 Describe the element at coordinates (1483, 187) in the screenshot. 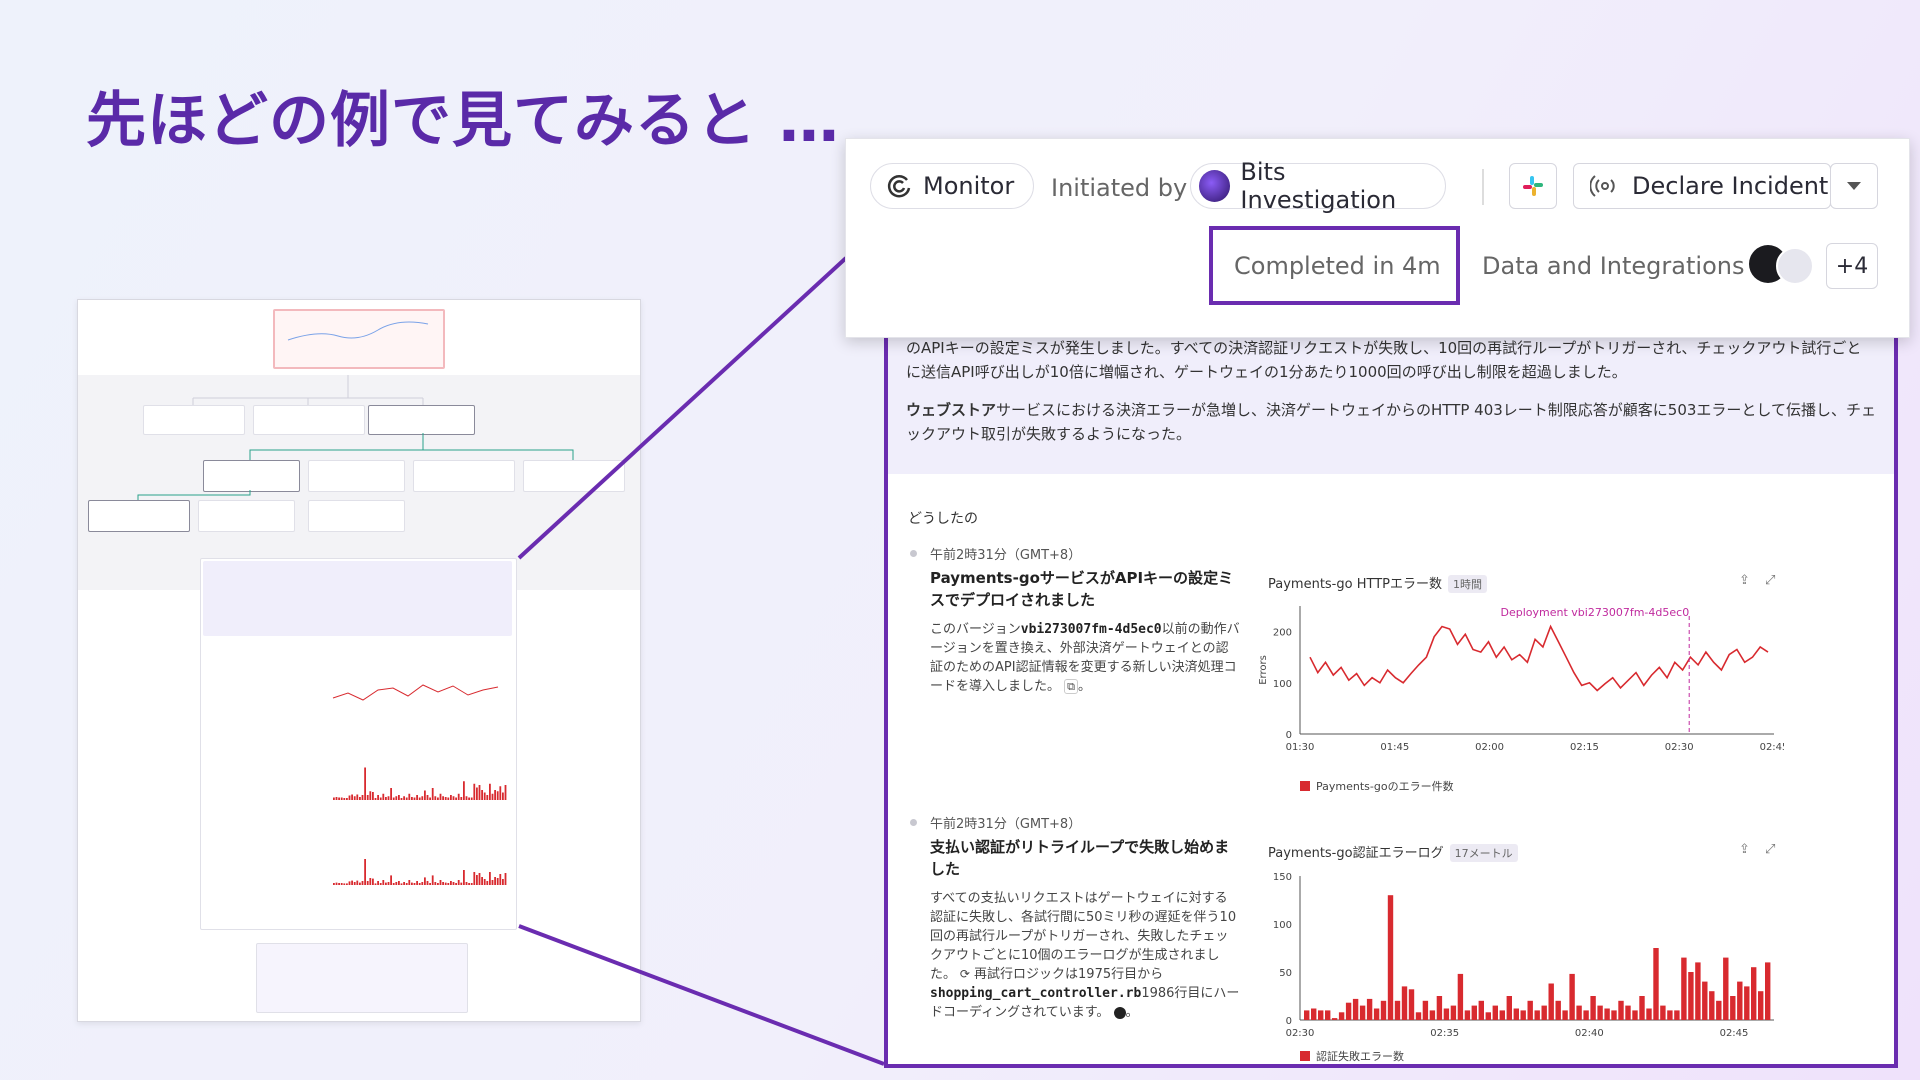

I see `divider` at that location.